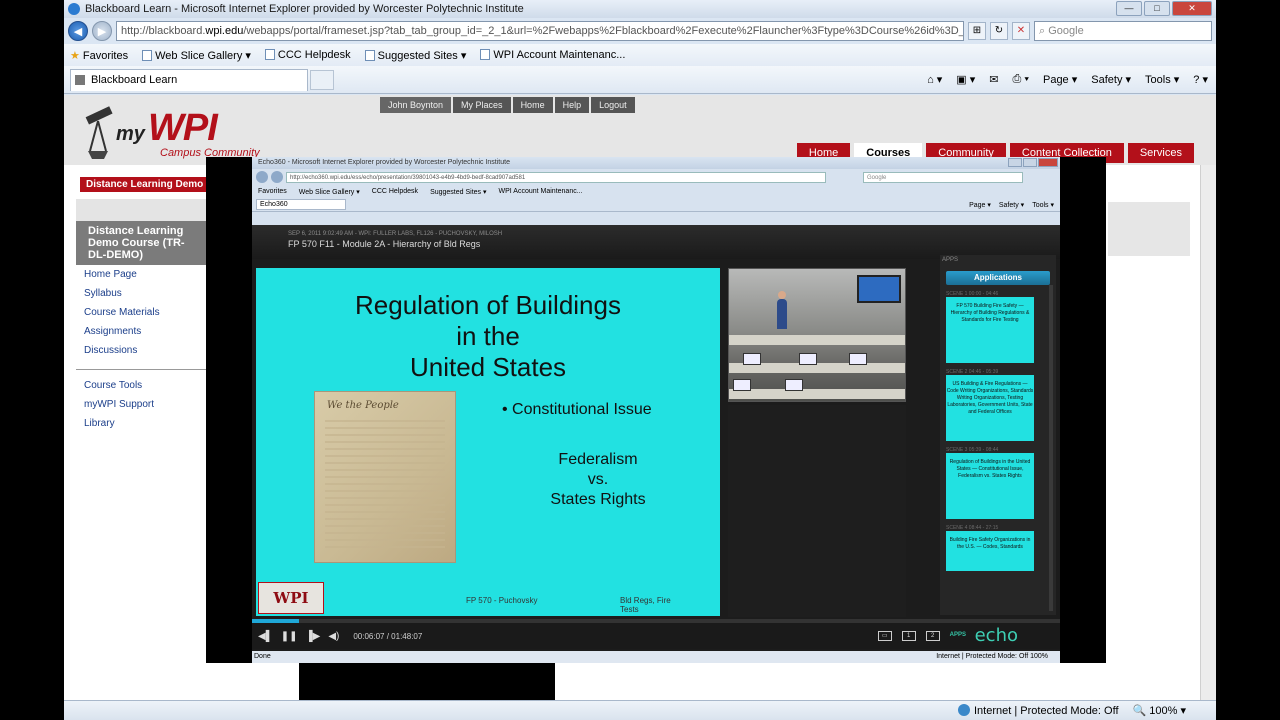 The width and height of the screenshot is (1280, 720). I want to click on favorites-button: ★ Favorites, so click(99, 55).